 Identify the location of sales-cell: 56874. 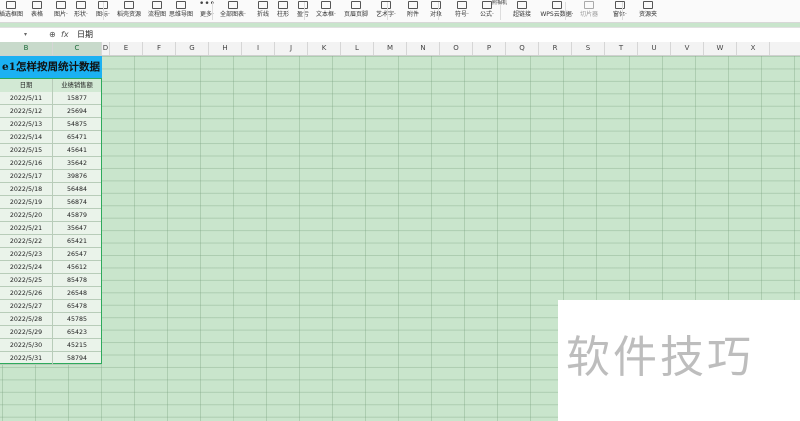
(77, 202).